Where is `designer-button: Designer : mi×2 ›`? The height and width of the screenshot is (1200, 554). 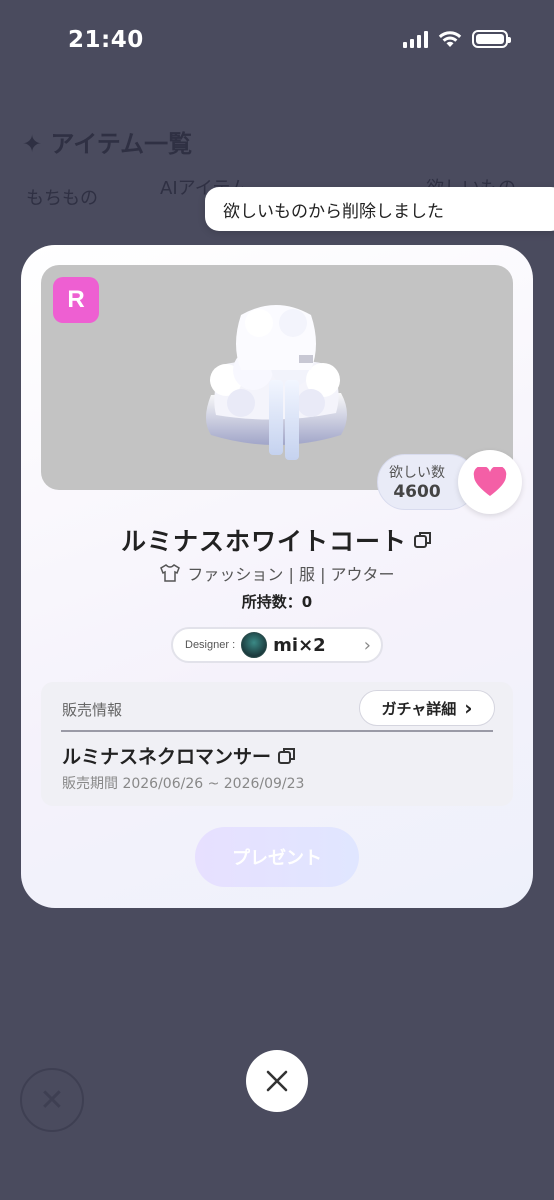 designer-button: Designer : mi×2 › is located at coordinates (277, 645).